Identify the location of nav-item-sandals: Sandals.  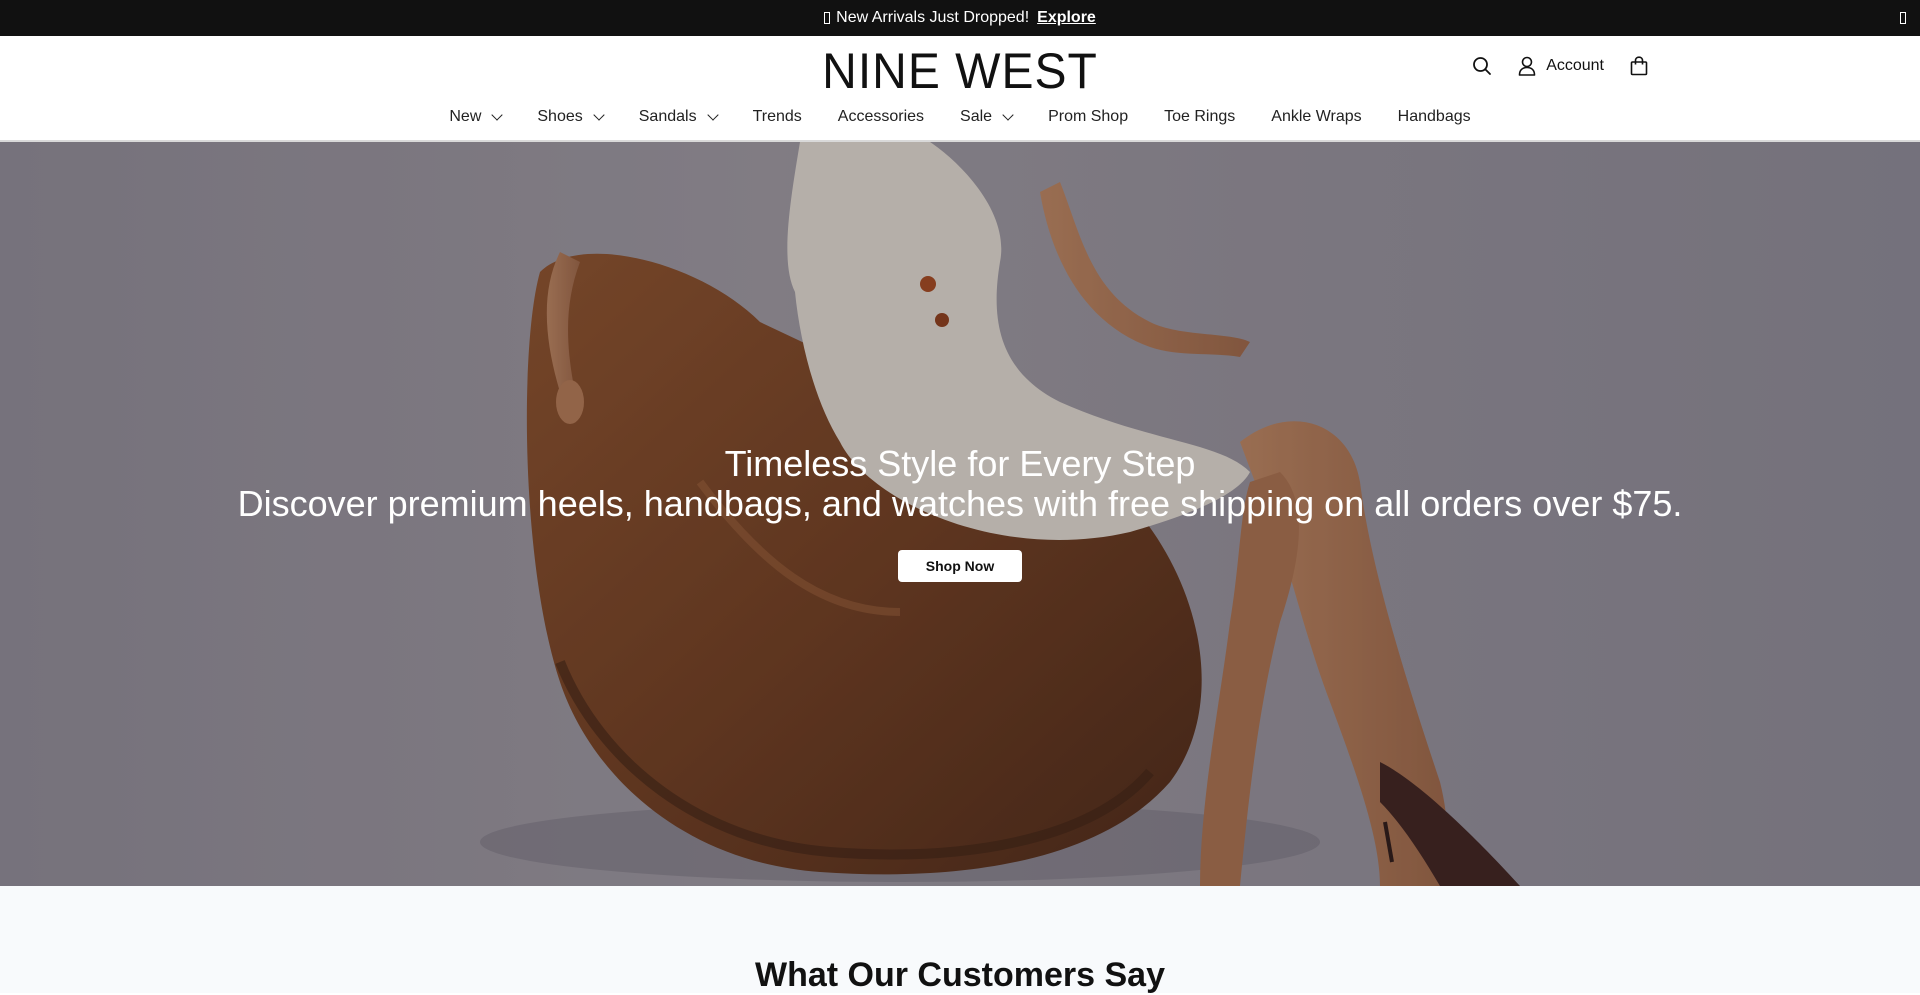
(679, 117).